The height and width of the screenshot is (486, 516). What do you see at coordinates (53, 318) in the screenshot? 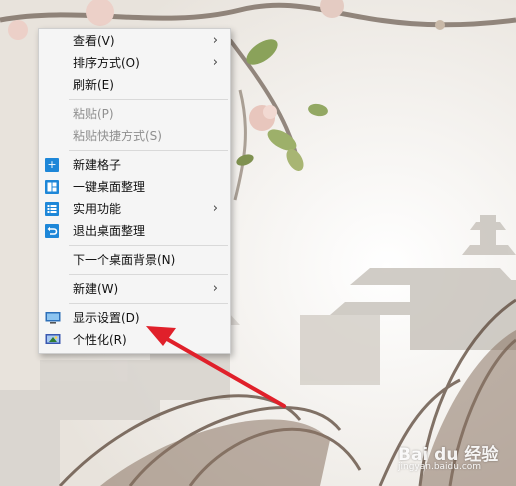
I see `monitor-icon` at bounding box center [53, 318].